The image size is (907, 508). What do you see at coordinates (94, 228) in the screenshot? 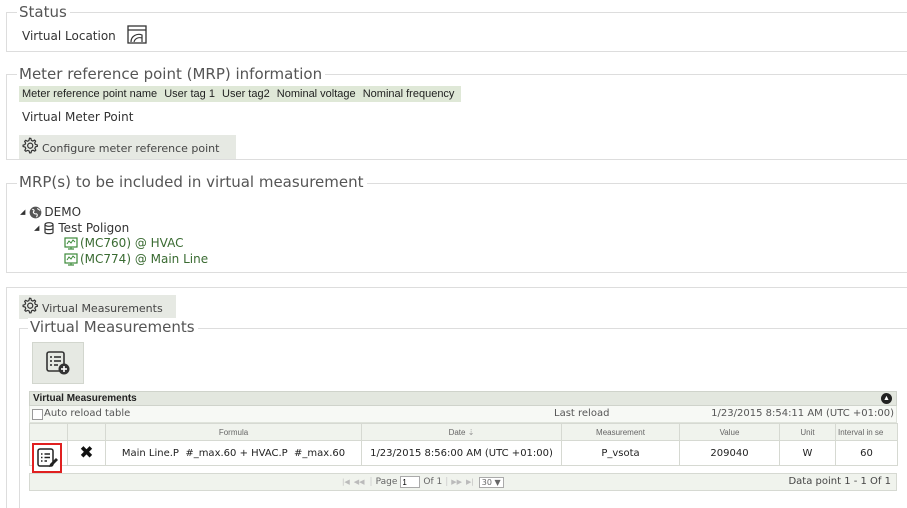
I see `tree-label-test-poligon: Test Poligon` at bounding box center [94, 228].